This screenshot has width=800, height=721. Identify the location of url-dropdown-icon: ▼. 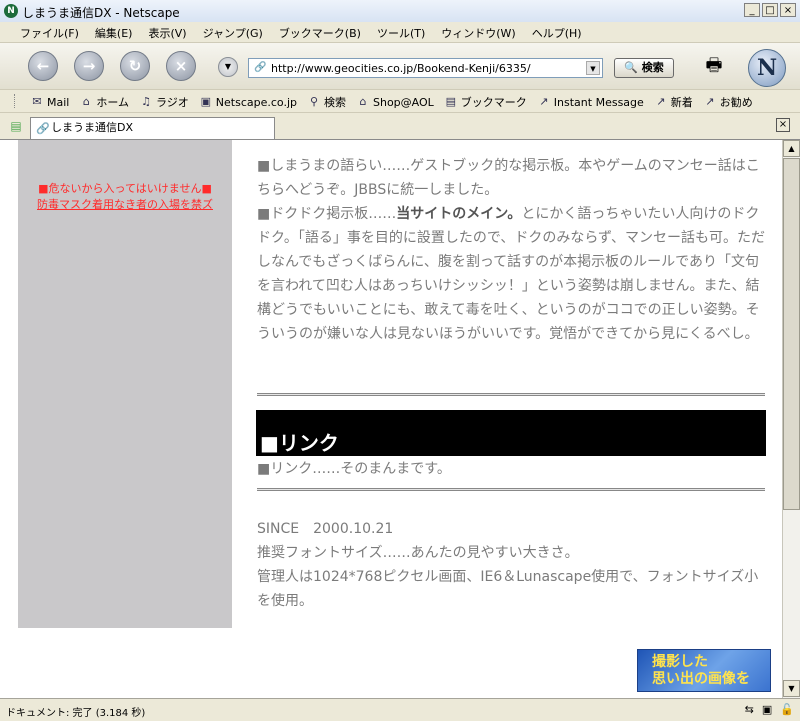
(593, 68).